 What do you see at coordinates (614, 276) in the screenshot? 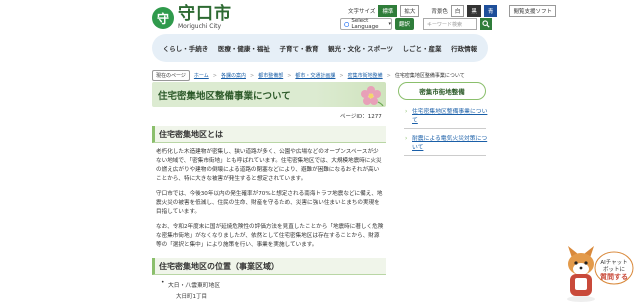
I see `chatbot-label-bottom: 質問する` at bounding box center [614, 276].